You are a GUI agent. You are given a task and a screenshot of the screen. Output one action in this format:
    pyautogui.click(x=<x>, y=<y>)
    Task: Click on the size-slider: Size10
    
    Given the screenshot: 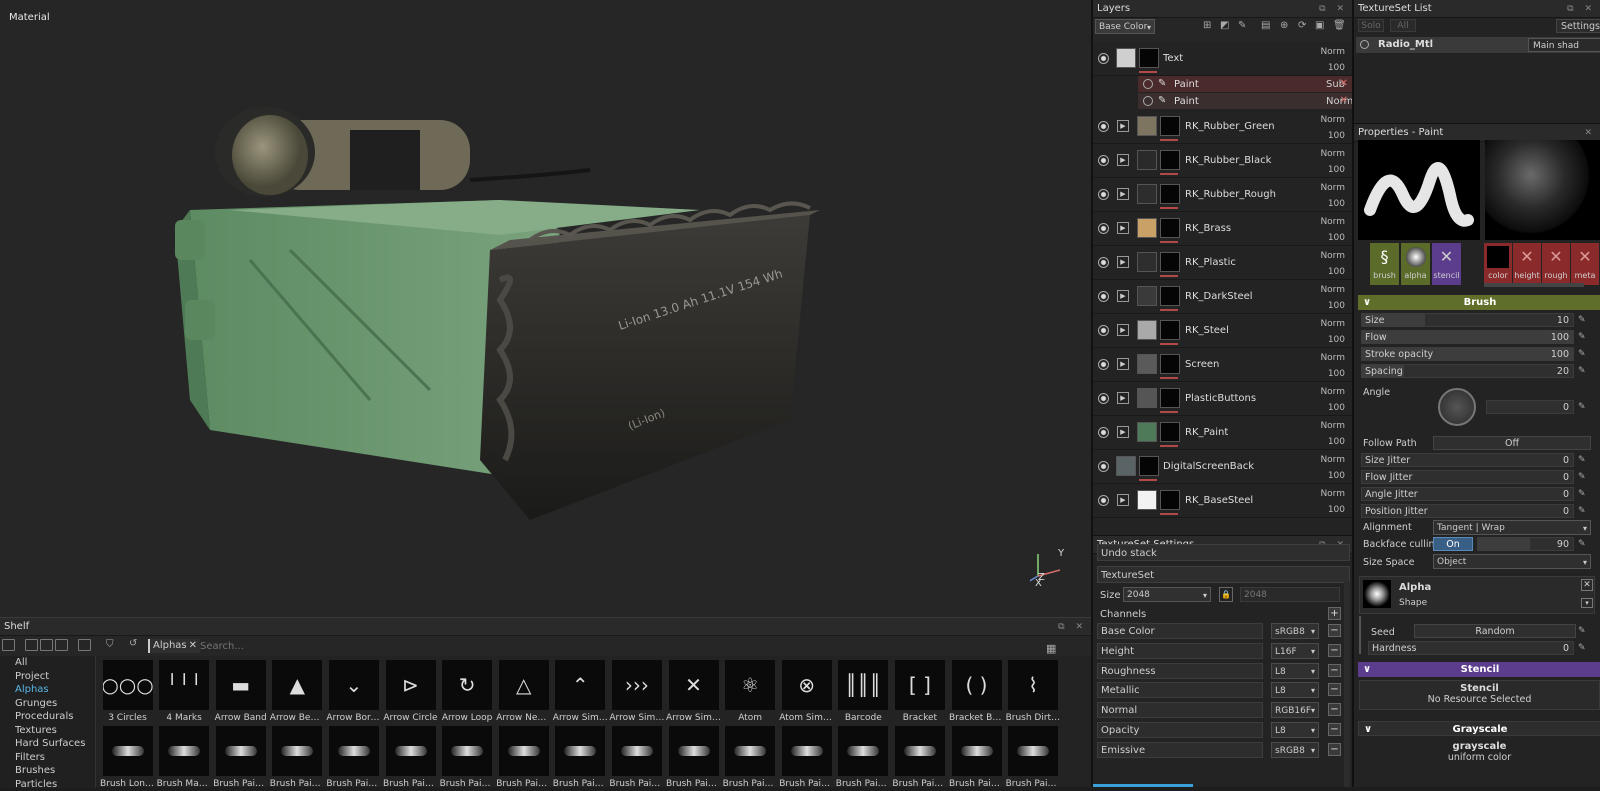 What is the action you would take?
    pyautogui.click(x=1467, y=320)
    